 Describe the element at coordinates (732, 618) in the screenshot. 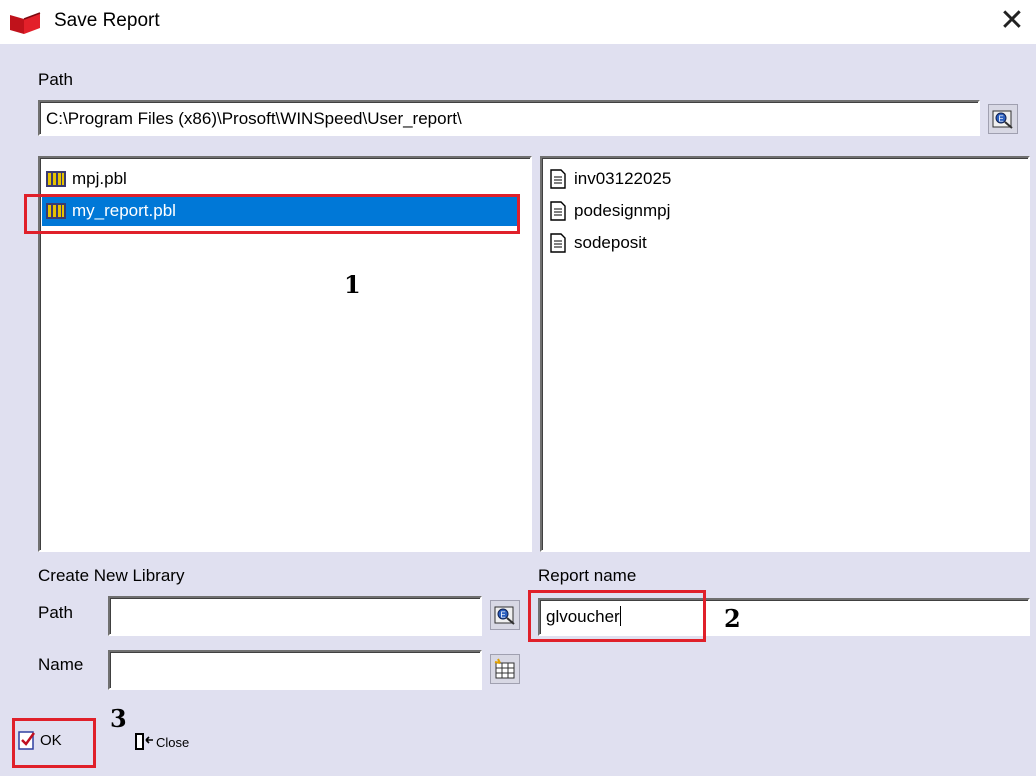

I see `annotation-number-2: 2` at that location.